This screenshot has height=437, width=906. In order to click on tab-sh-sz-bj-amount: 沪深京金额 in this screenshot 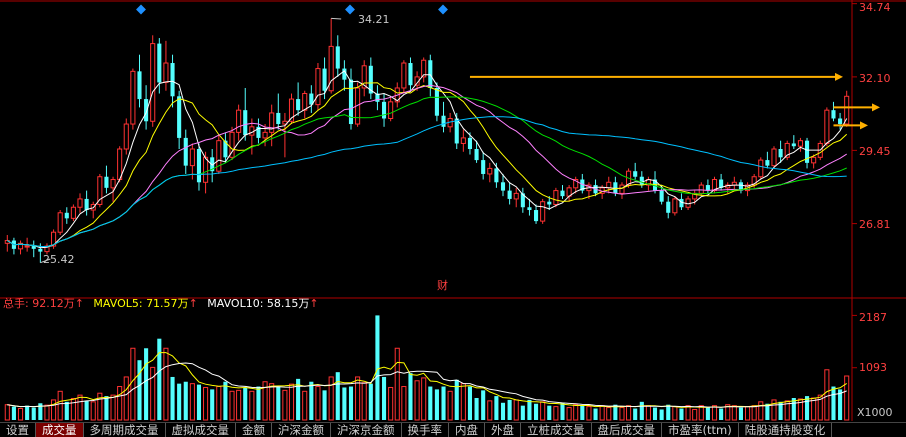, I will do `click(366, 430)`.